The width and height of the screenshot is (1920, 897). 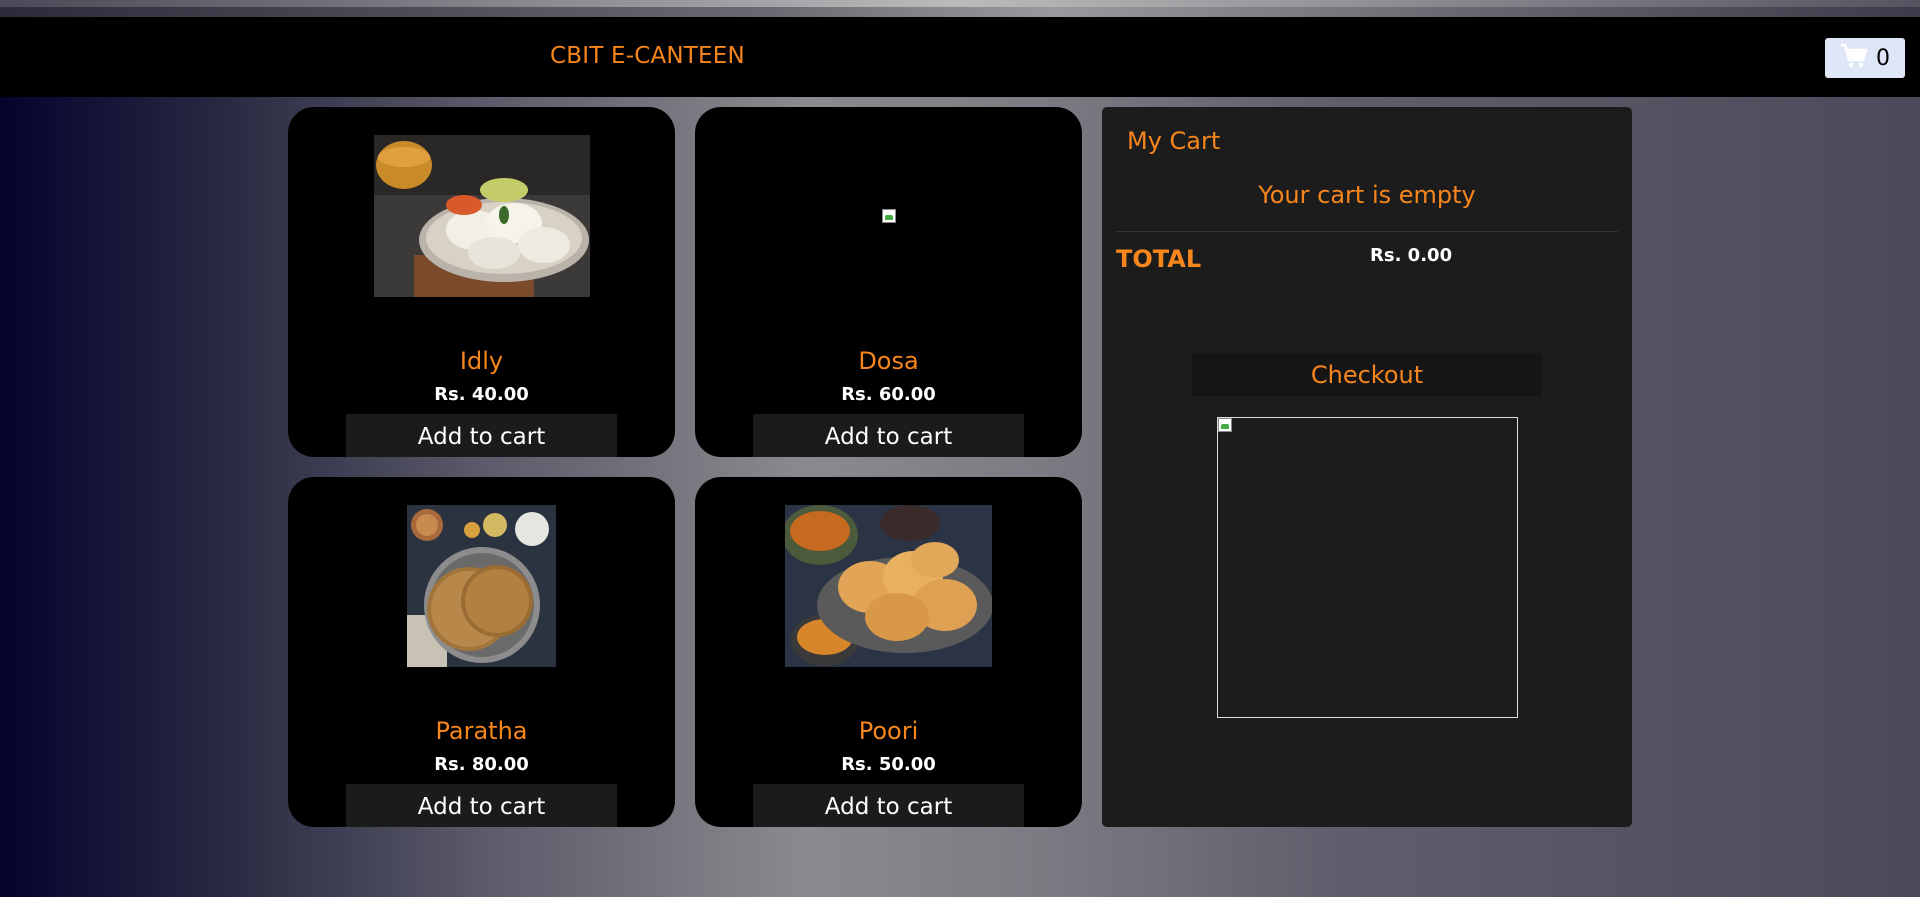 What do you see at coordinates (1854, 58) in the screenshot?
I see `shopping-cart-icon` at bounding box center [1854, 58].